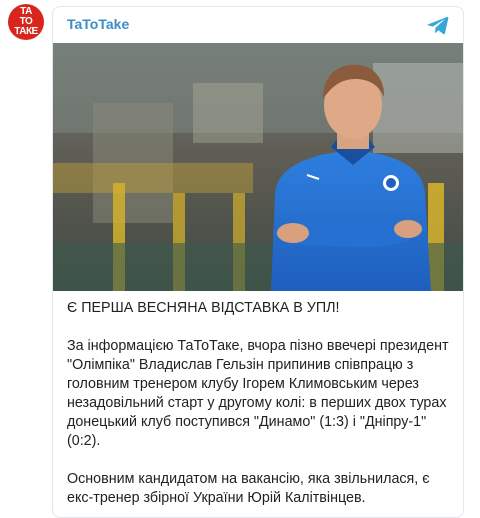 The image size is (480, 518). Describe the element at coordinates (438, 25) in the screenshot. I see `telegram-icon` at that location.